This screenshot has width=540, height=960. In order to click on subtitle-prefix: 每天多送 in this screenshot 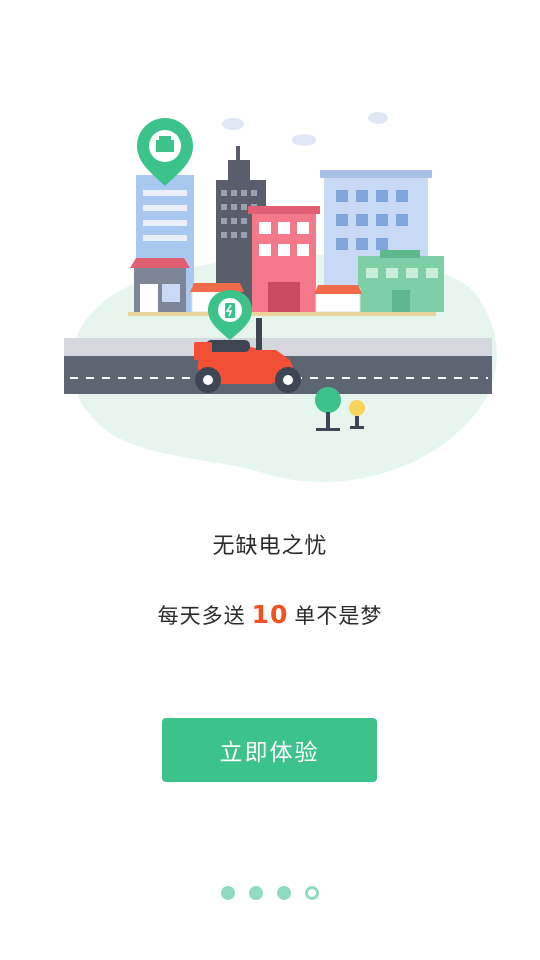, I will do `click(201, 616)`.